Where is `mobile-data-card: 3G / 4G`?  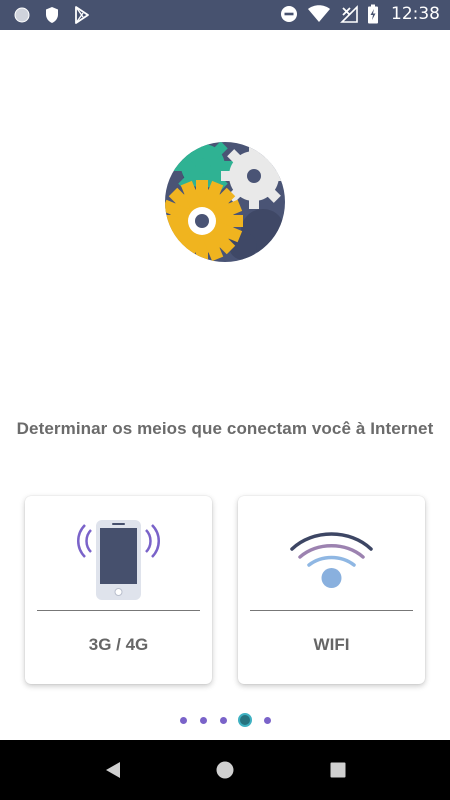
mobile-data-card: 3G / 4G is located at coordinates (118, 590).